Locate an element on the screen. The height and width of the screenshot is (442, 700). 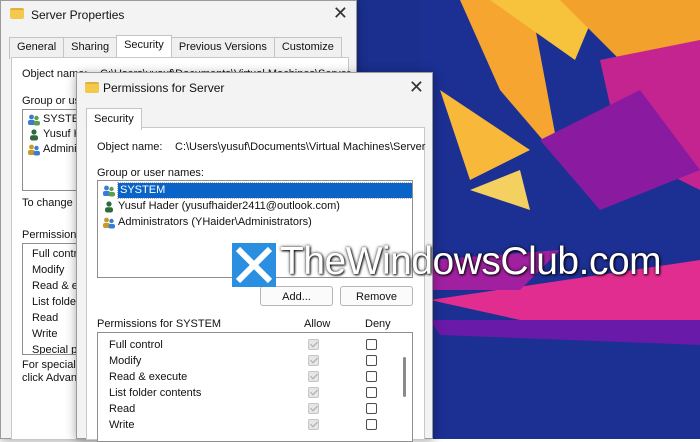
dialog-title: Permissions for Server is located at coordinates (164, 88).